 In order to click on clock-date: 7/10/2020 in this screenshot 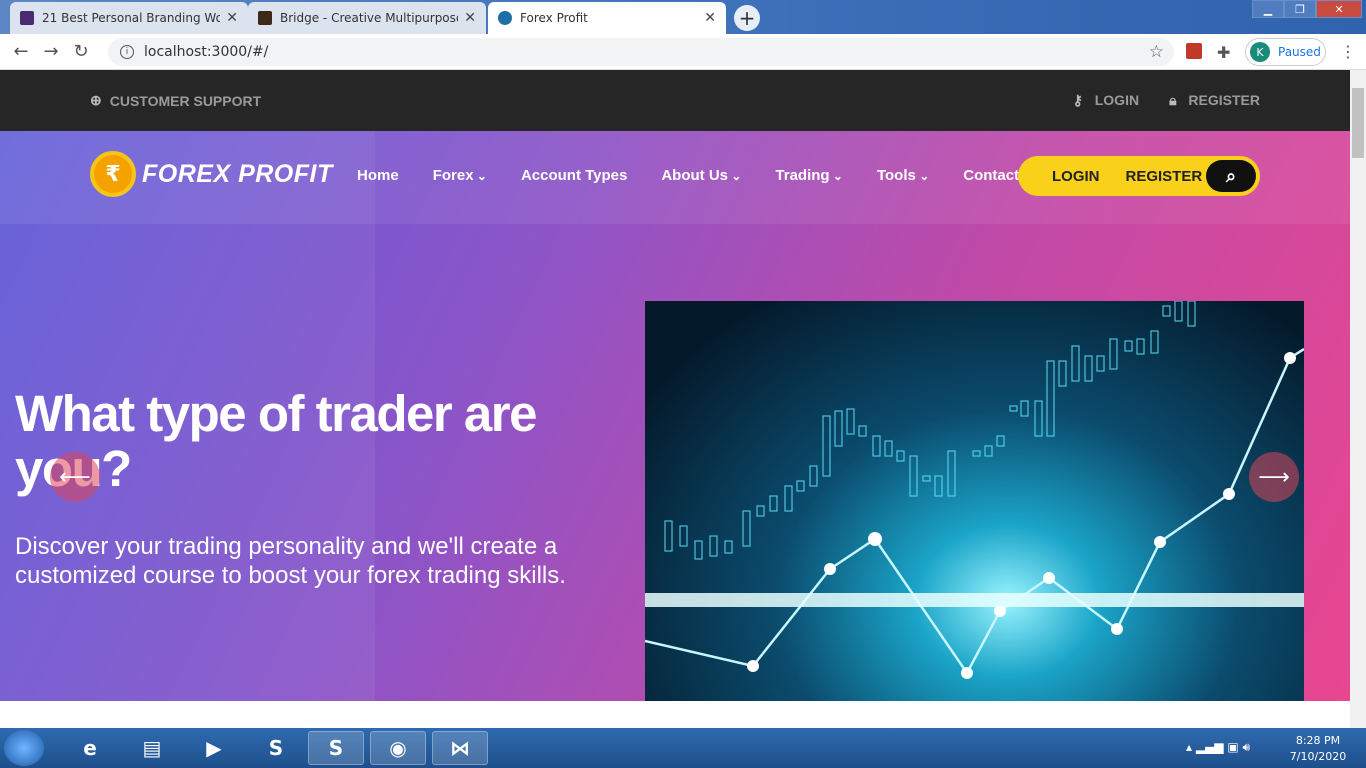, I will do `click(1318, 756)`.